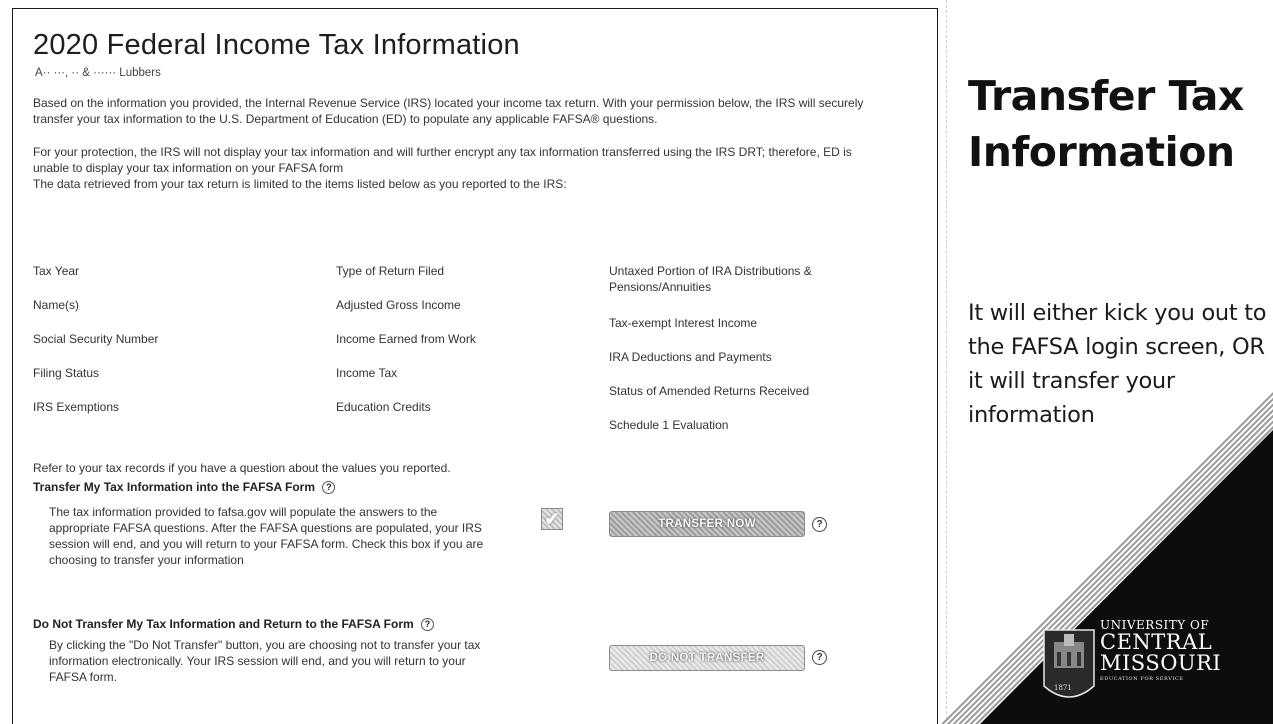  What do you see at coordinates (406, 339) in the screenshot?
I see `list-item: Income Earned from Work` at bounding box center [406, 339].